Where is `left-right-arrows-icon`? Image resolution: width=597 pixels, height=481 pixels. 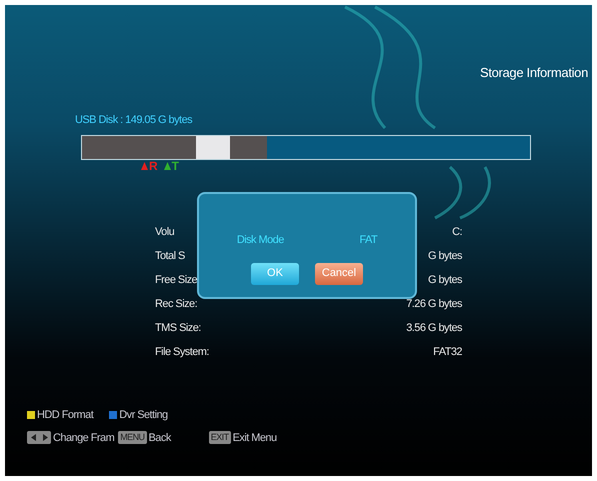
left-right-arrows-icon is located at coordinates (39, 437).